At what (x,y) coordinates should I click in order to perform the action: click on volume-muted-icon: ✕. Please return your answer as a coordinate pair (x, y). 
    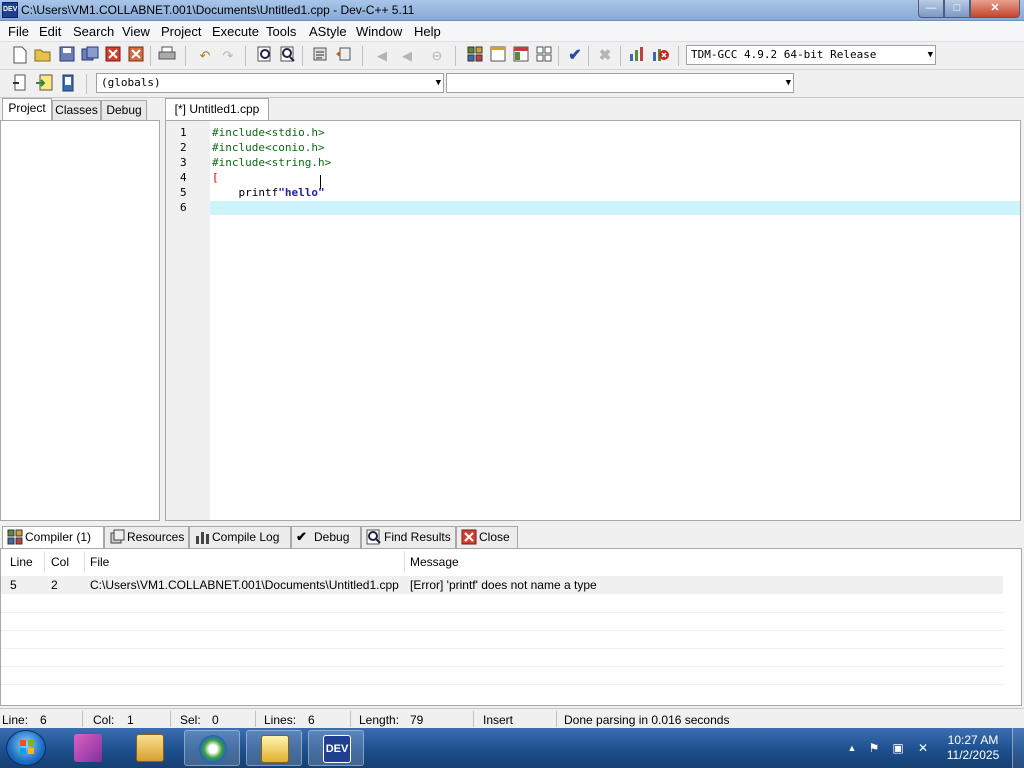
    Looking at the image, I should click on (923, 748).